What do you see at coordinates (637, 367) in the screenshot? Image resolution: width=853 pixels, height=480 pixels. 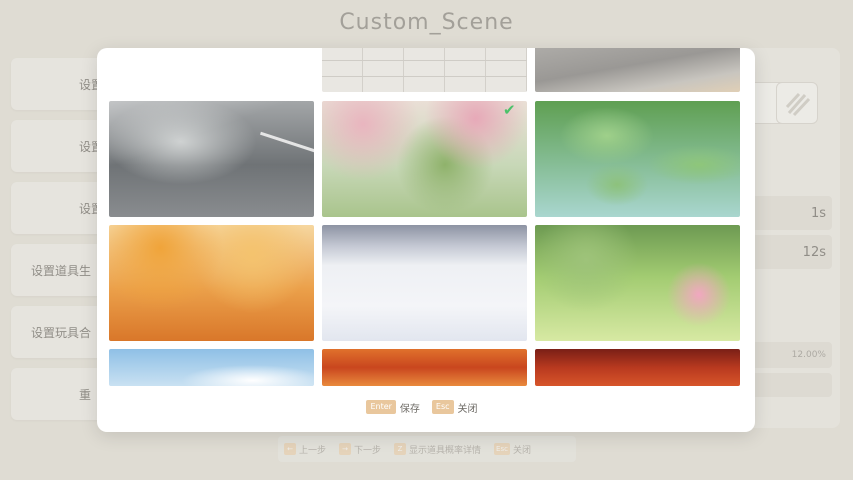 I see `scene-tile-lava-landscape` at bounding box center [637, 367].